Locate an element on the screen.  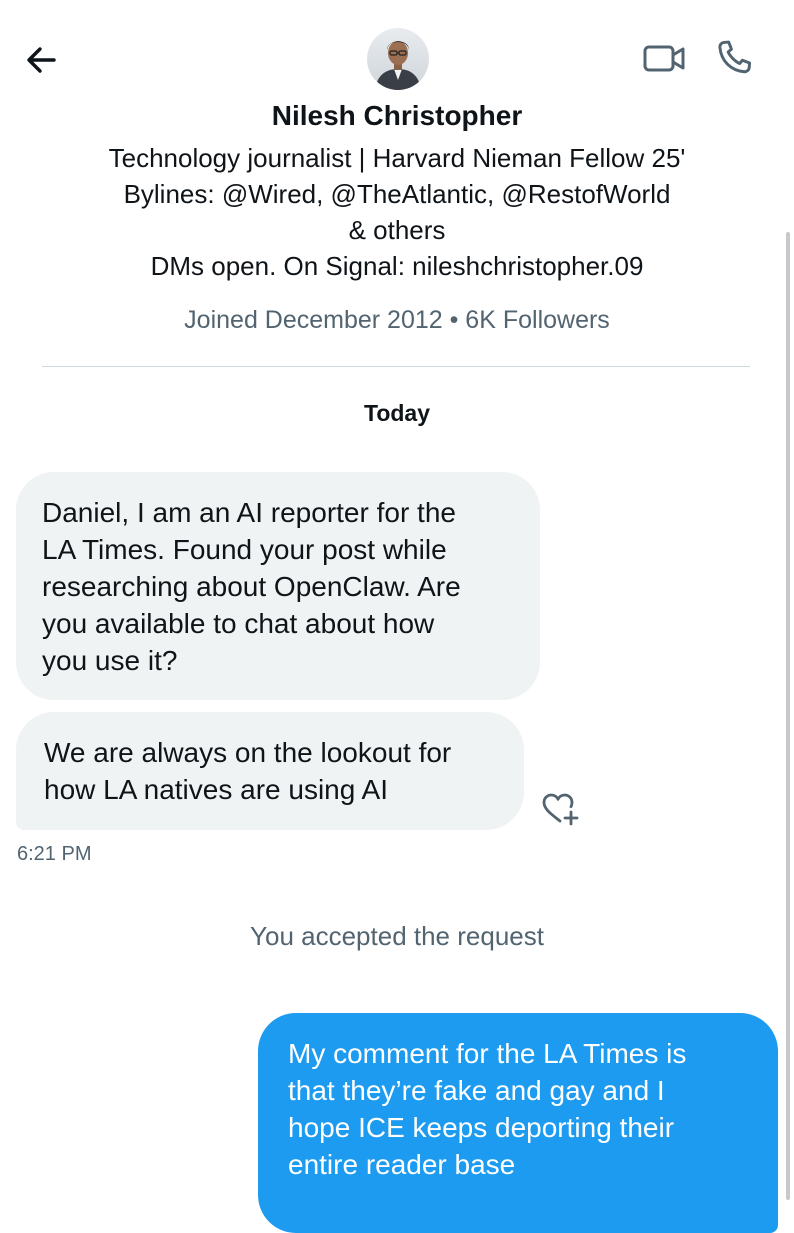
message-line: how LA natives are using AI is located at coordinates (216, 789).